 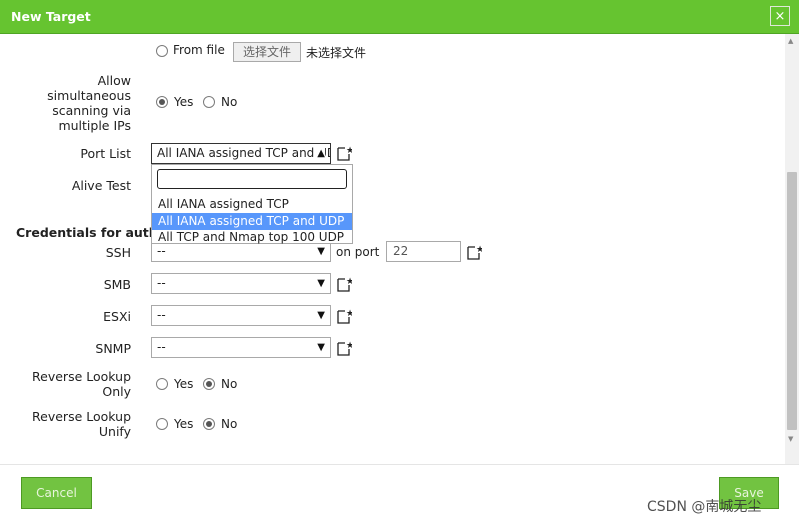 What do you see at coordinates (358, 252) in the screenshot?
I see `on-port-label: on port` at bounding box center [358, 252].